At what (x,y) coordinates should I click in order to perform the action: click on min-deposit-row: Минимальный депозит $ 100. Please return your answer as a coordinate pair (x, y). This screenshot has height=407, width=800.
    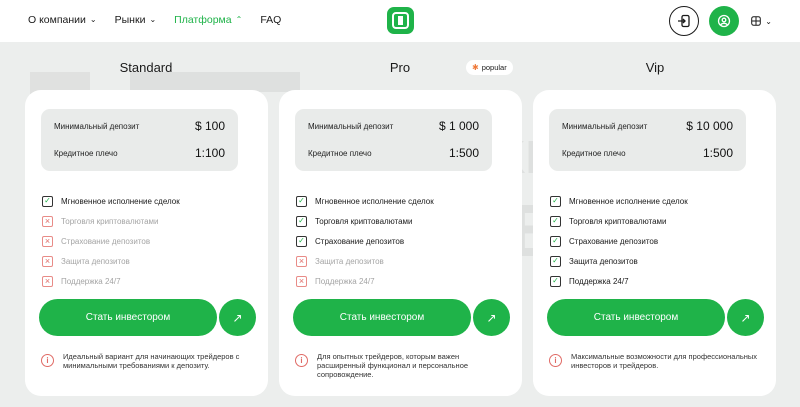
    Looking at the image, I should click on (139, 126).